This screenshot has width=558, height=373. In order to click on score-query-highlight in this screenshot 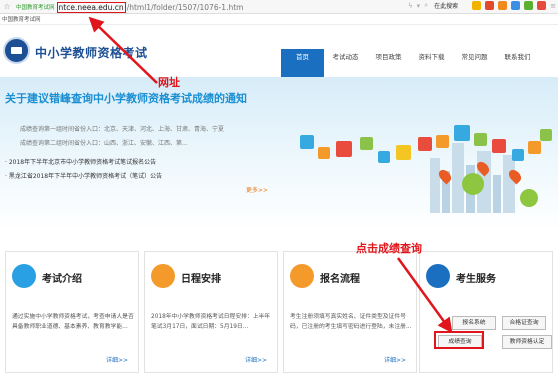, I will do `click(459, 340)`.